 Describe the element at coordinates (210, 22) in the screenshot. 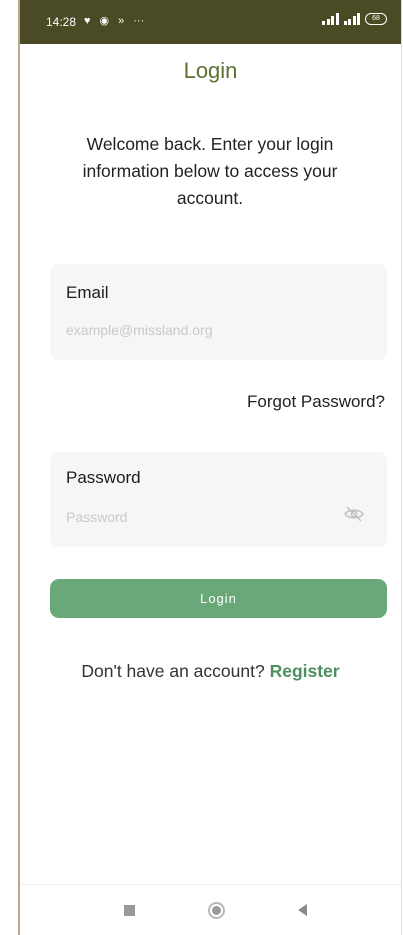

I see `status-bar: 14:28 ♥ ◉ » ··· 68` at that location.